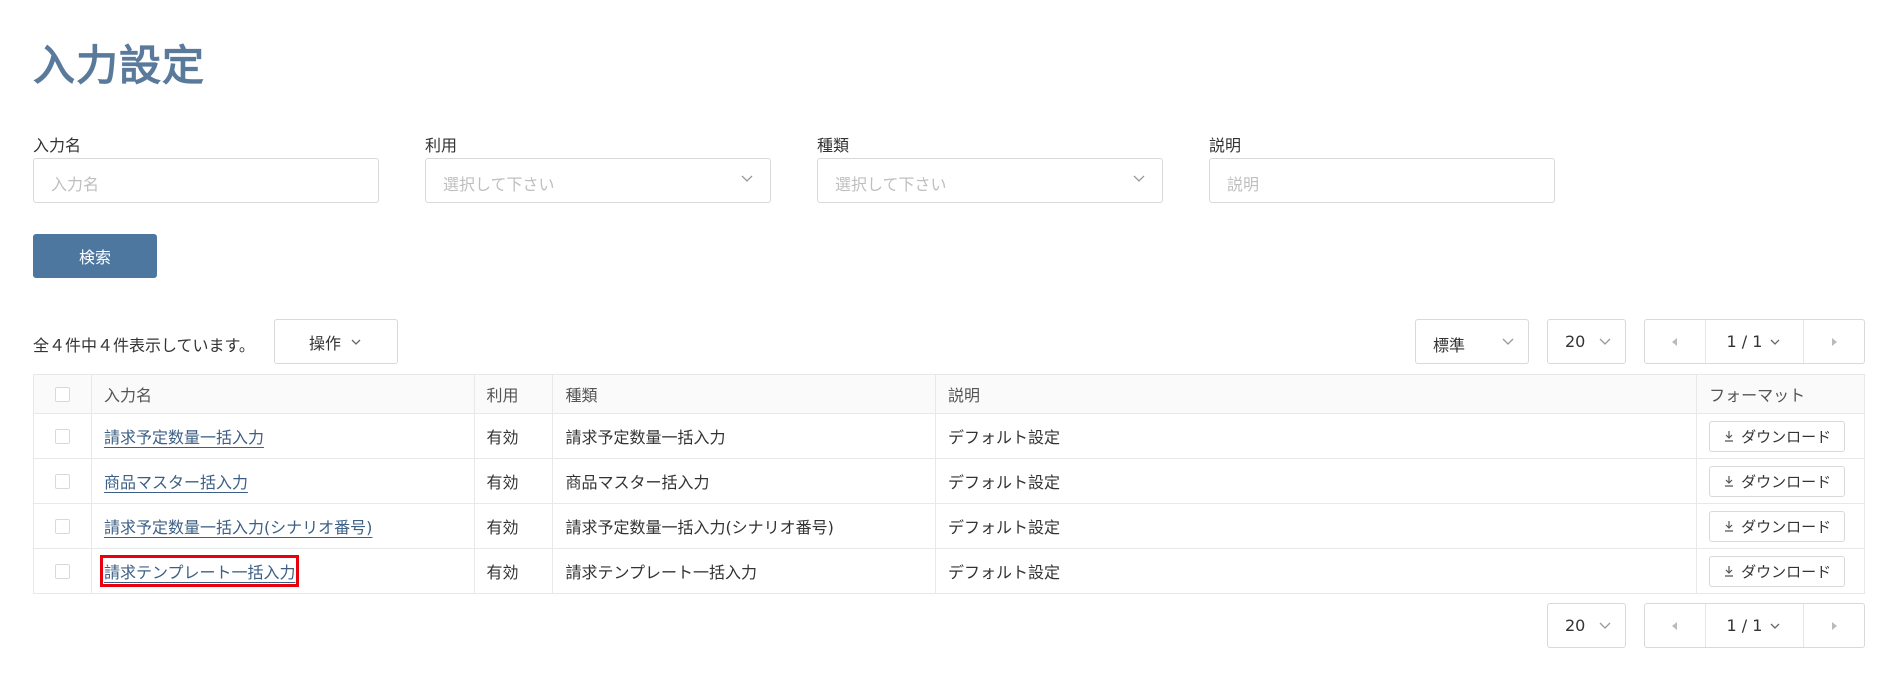 The image size is (1896, 685). I want to click on type-filter-select: 選択して下さい, so click(990, 180).